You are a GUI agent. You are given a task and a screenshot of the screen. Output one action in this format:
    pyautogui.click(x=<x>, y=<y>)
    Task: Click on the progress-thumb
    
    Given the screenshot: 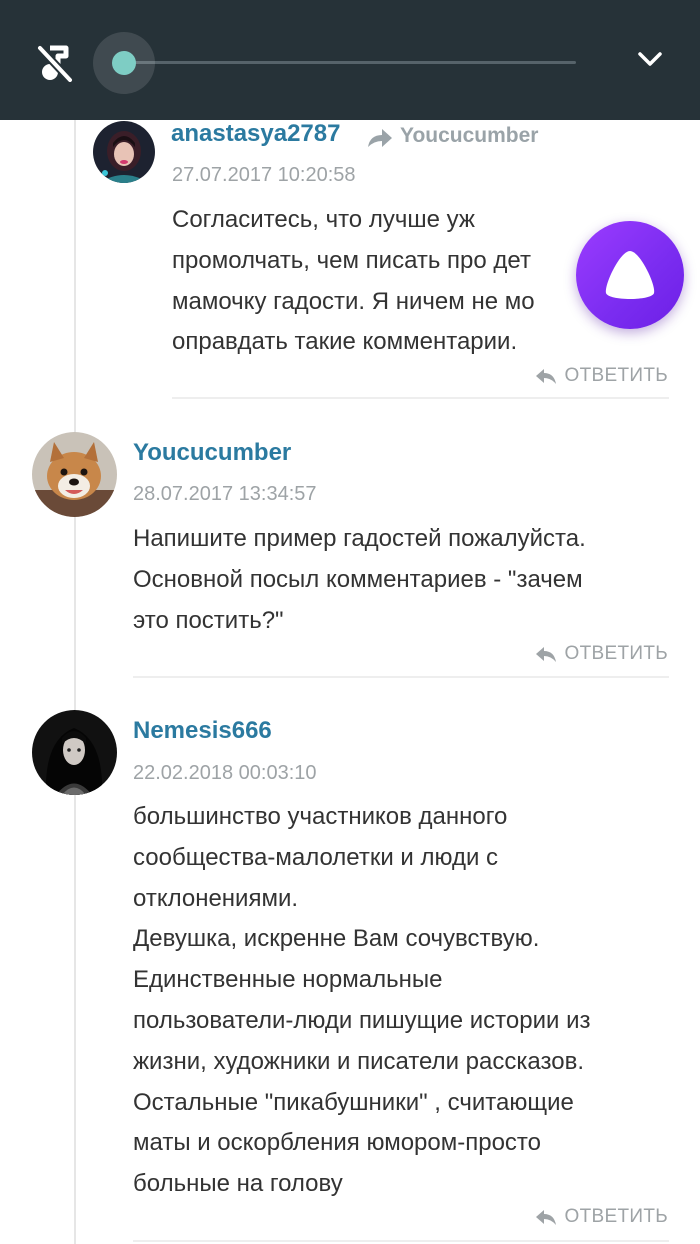 What is the action you would take?
    pyautogui.click(x=124, y=63)
    